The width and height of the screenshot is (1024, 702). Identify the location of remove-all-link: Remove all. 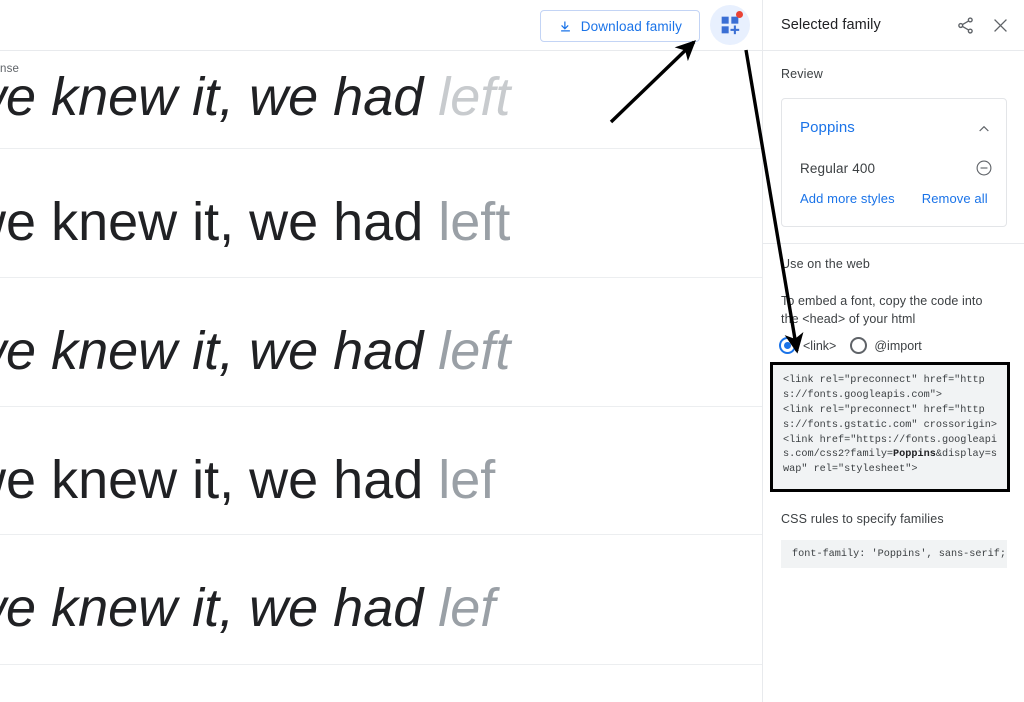
(955, 198).